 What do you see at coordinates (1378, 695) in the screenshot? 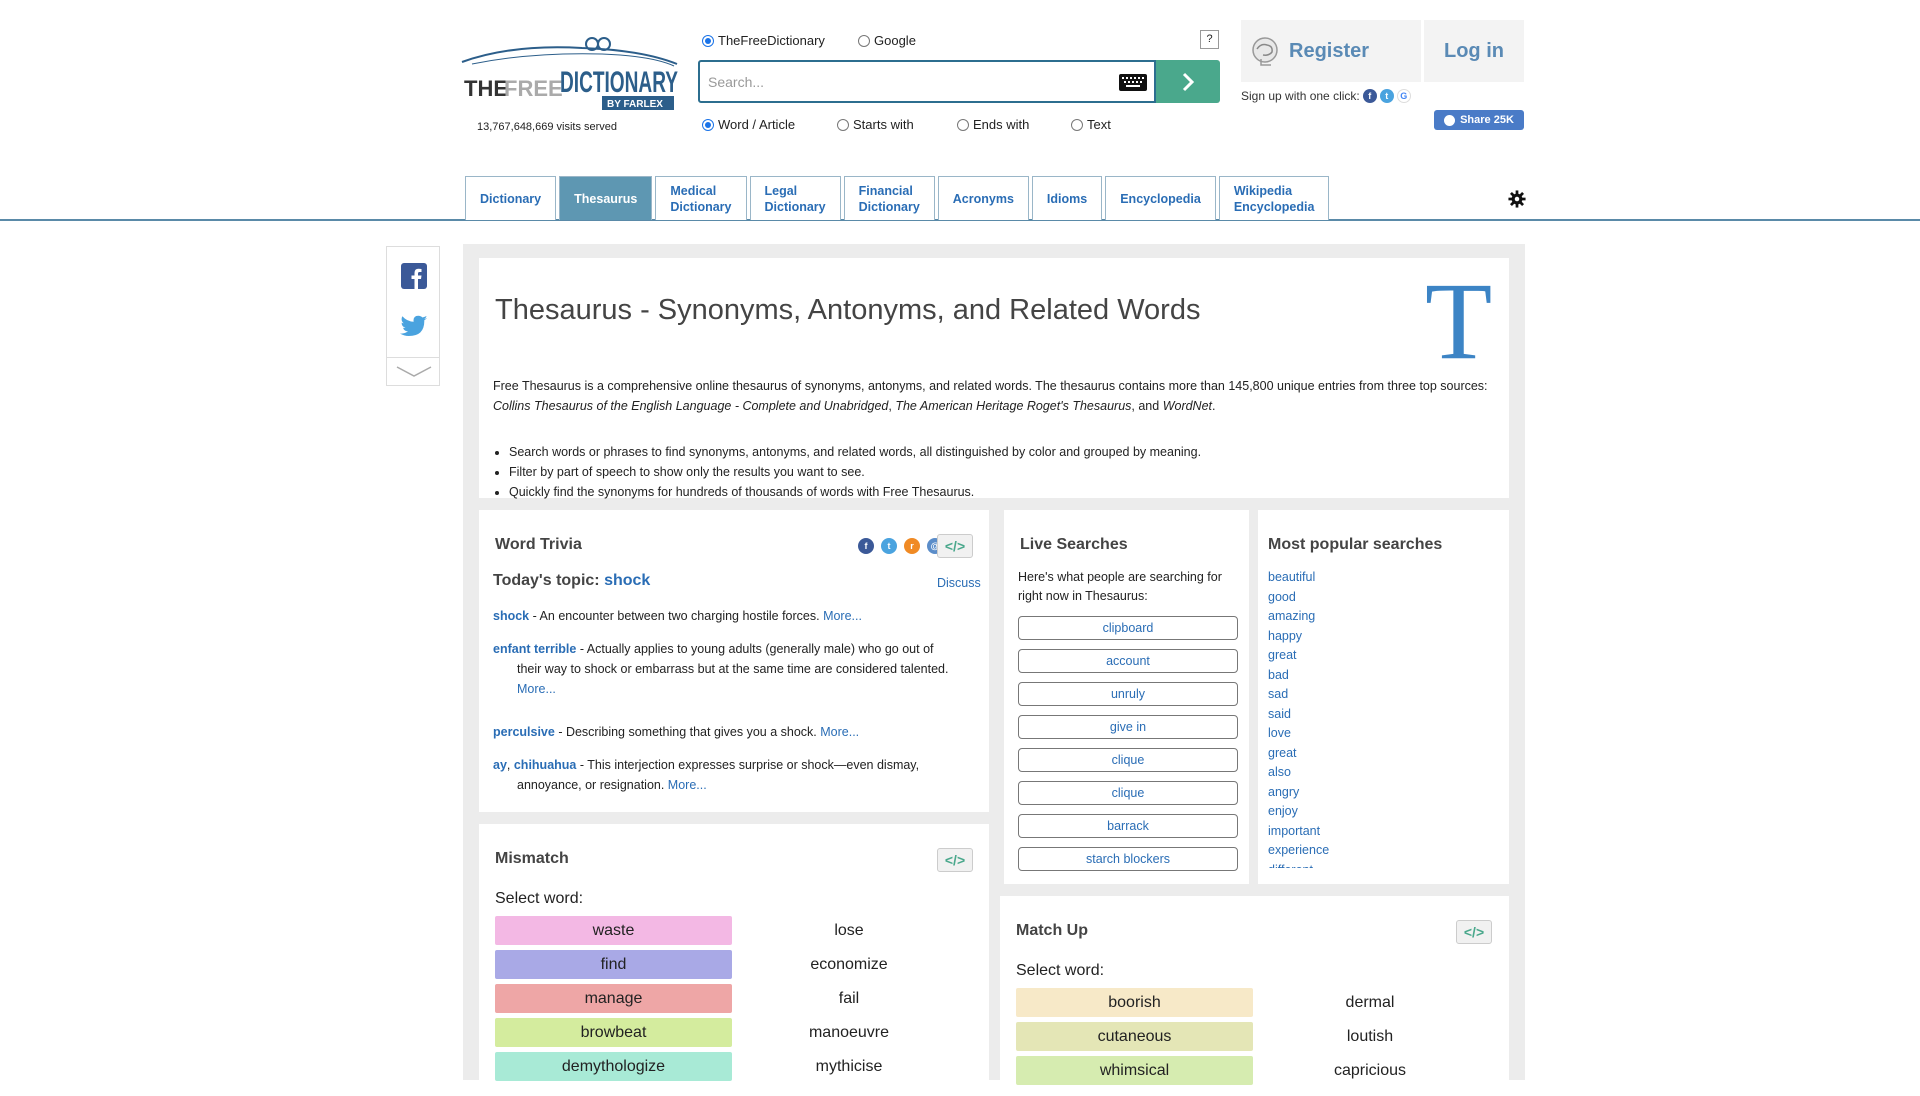
I see `popular-search-link: sad` at bounding box center [1378, 695].